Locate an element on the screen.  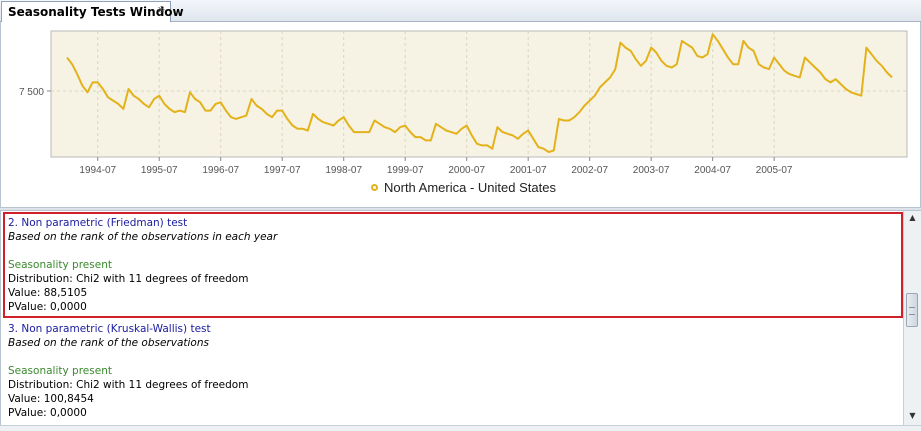
x-tick-label: 2003-07 is located at coordinates (651, 170).